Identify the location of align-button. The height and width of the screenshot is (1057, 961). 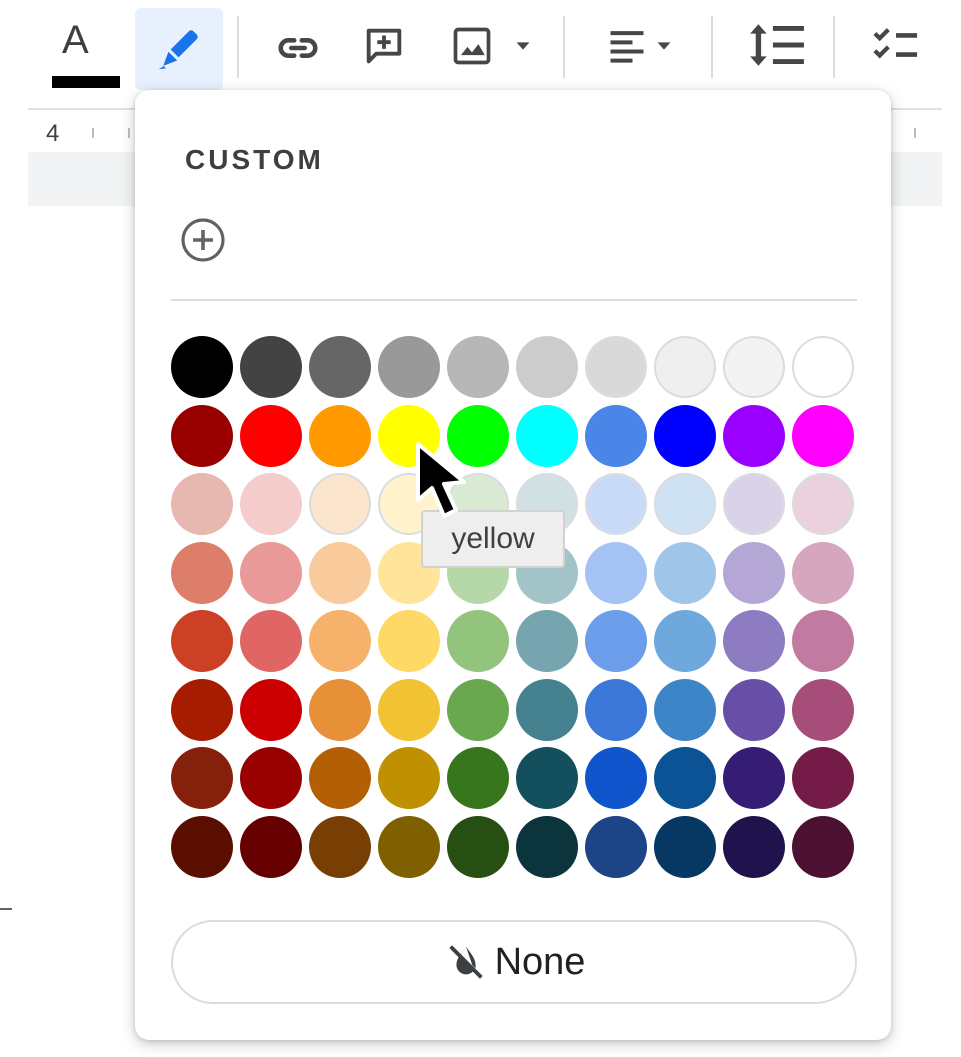
(640, 46).